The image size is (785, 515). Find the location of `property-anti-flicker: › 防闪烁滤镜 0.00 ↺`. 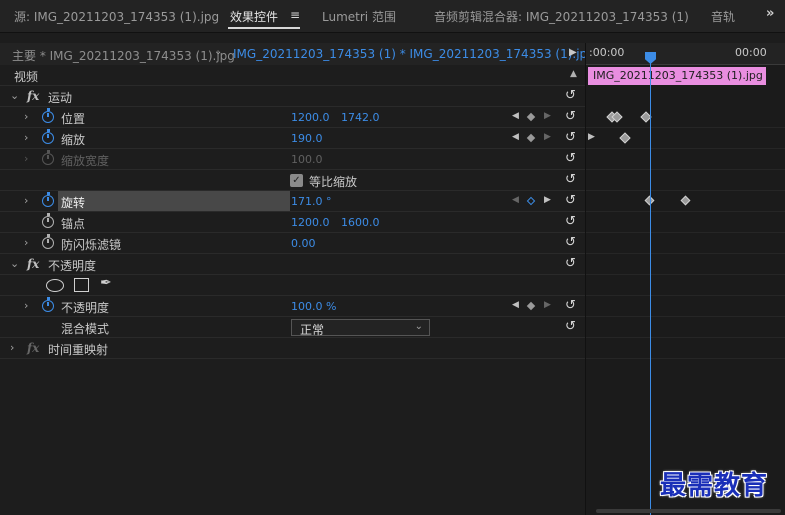

property-anti-flicker: › 防闪烁滤镜 0.00 ↺ is located at coordinates (292, 243).